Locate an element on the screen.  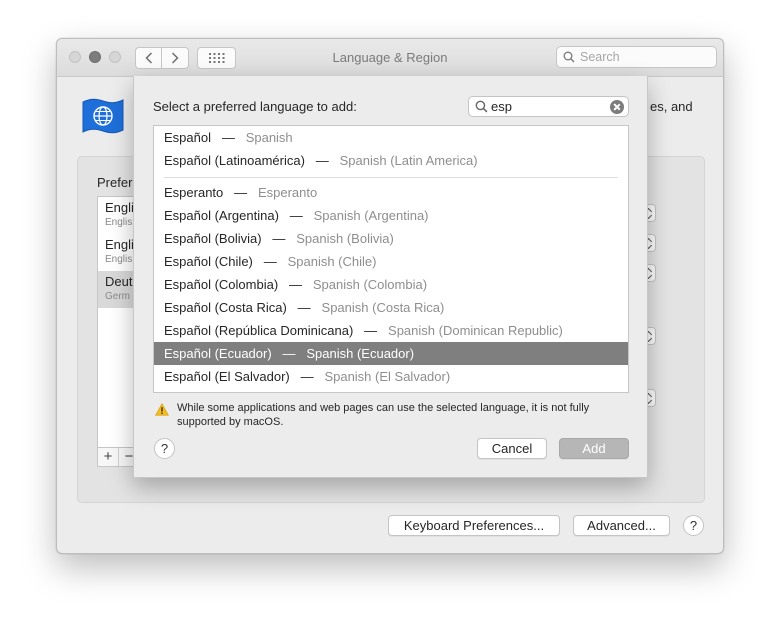
language-row: Español (Bolivia) — Spanish (Bolivia) is located at coordinates (391, 238).